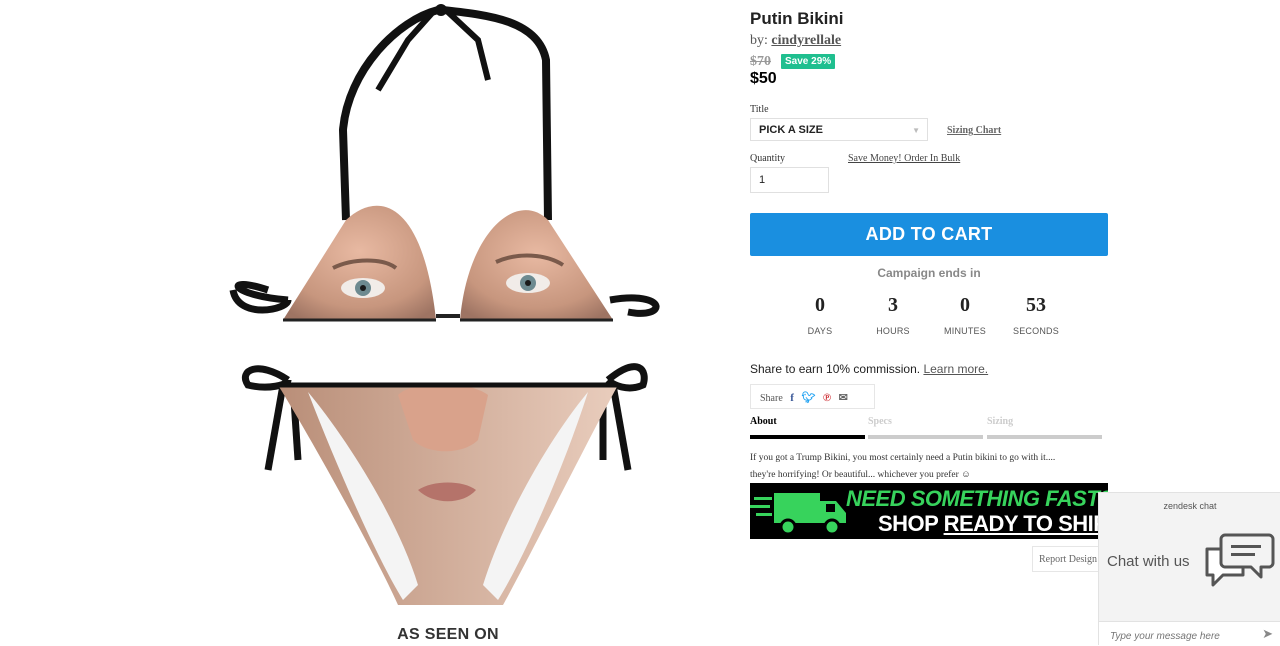  What do you see at coordinates (893, 305) in the screenshot?
I see `countdown-value: 3` at bounding box center [893, 305].